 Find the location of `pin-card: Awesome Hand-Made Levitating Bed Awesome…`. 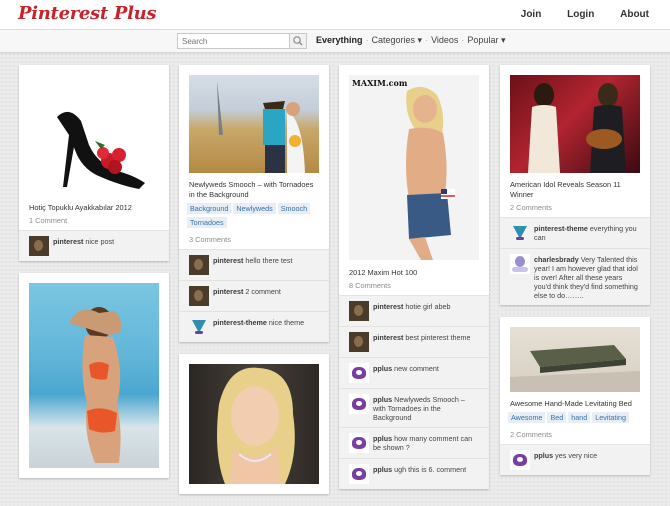

pin-card: Awesome Hand-Made Levitating Bed Awesome… is located at coordinates (575, 396).